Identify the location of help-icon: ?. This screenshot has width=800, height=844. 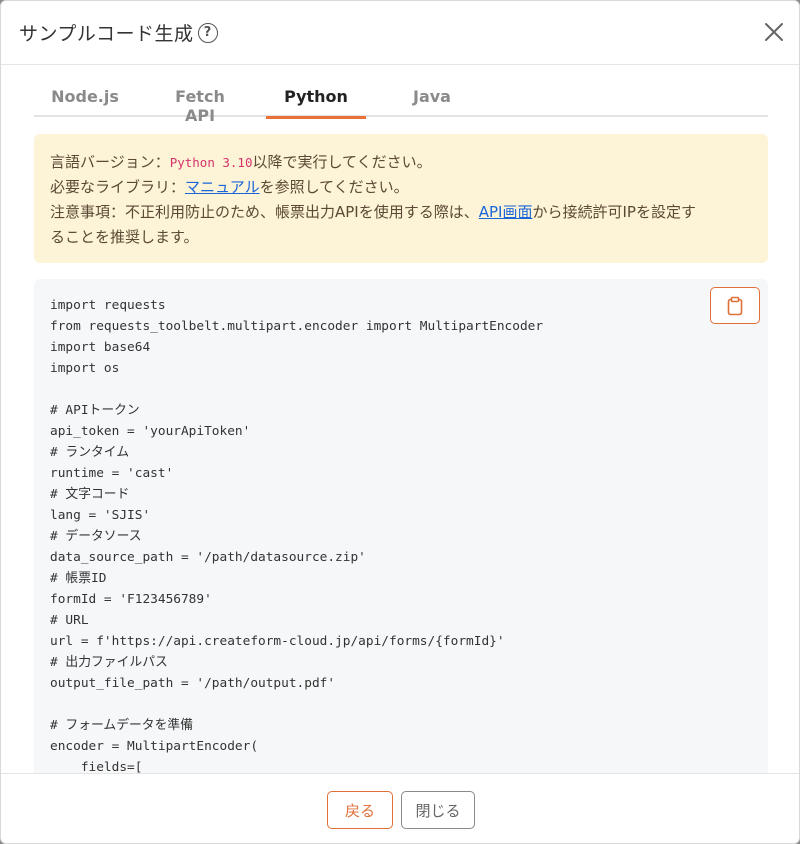
(207, 32).